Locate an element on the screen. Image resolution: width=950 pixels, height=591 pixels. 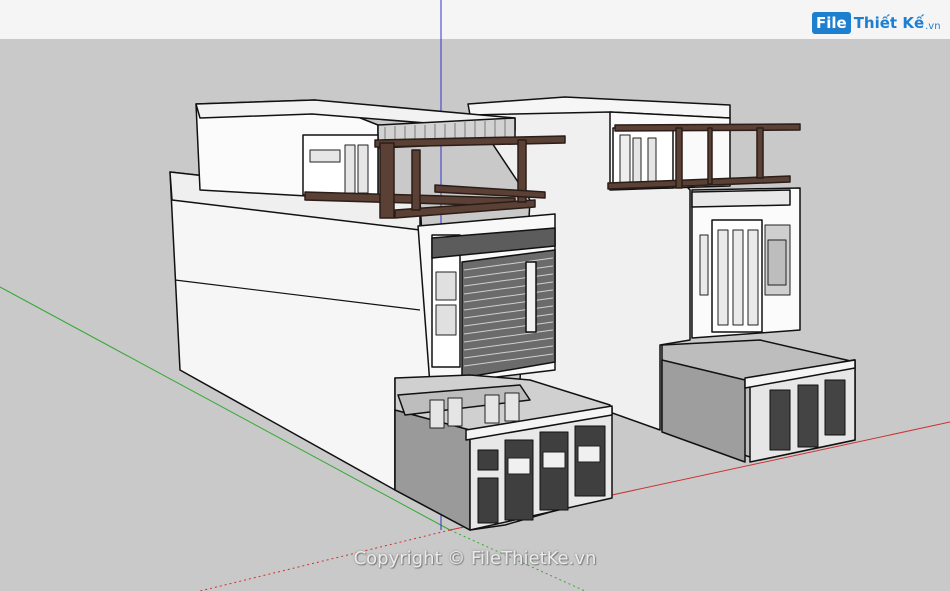
brand-logo: File Thiết Kế .vn is located at coordinates (876, 23).